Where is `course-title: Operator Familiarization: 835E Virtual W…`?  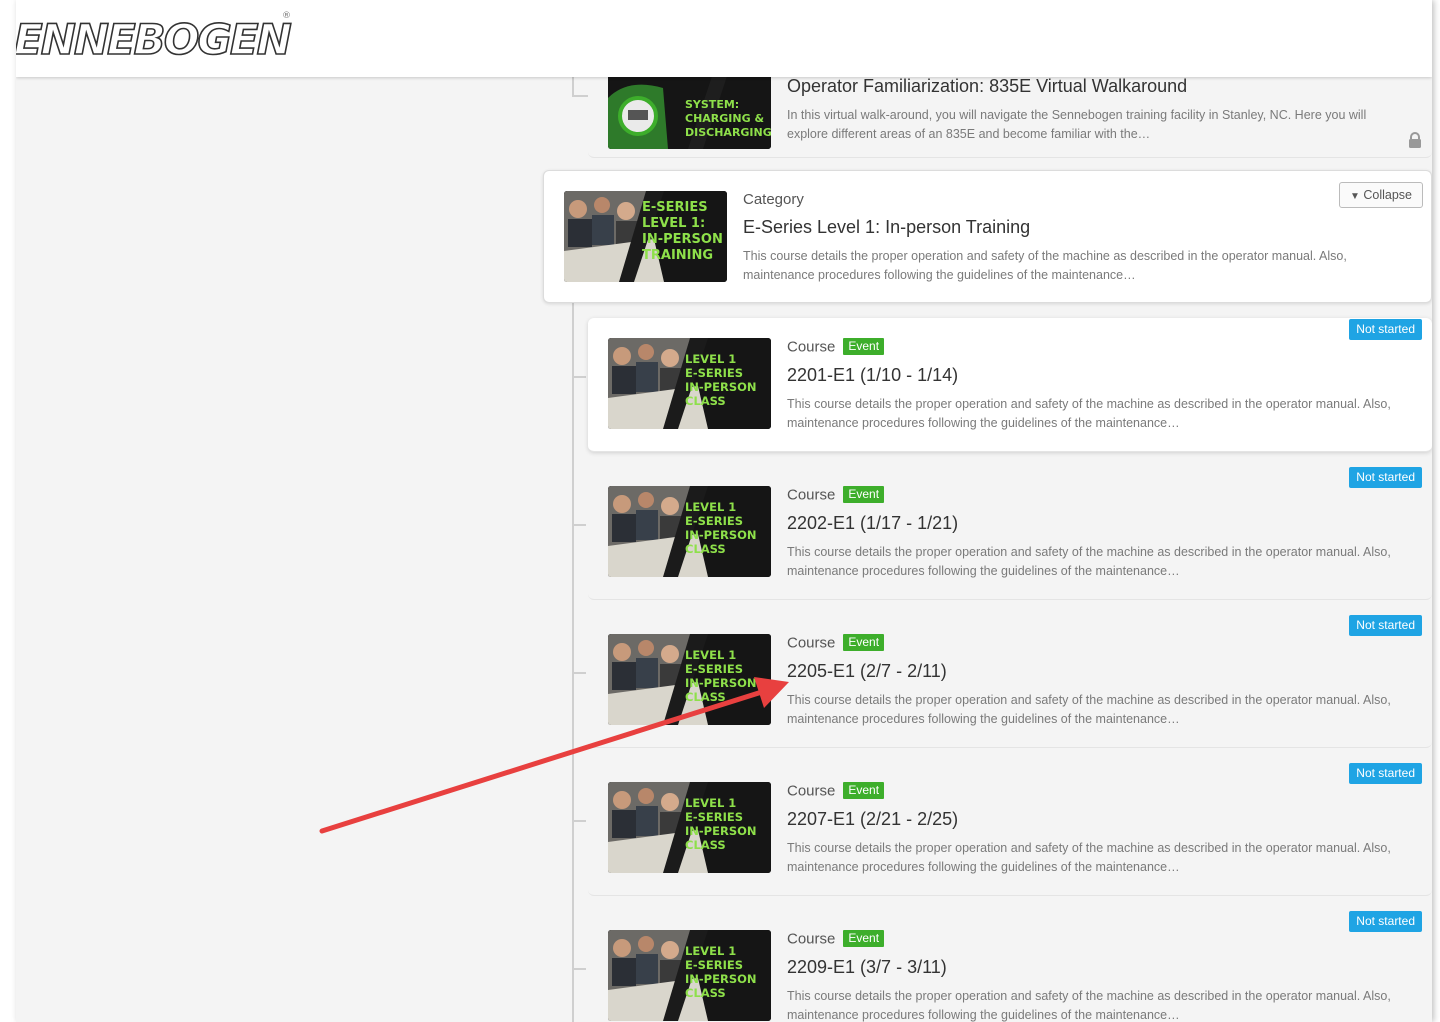
course-title: Operator Familiarization: 835E Virtual W… is located at coordinates (1092, 86).